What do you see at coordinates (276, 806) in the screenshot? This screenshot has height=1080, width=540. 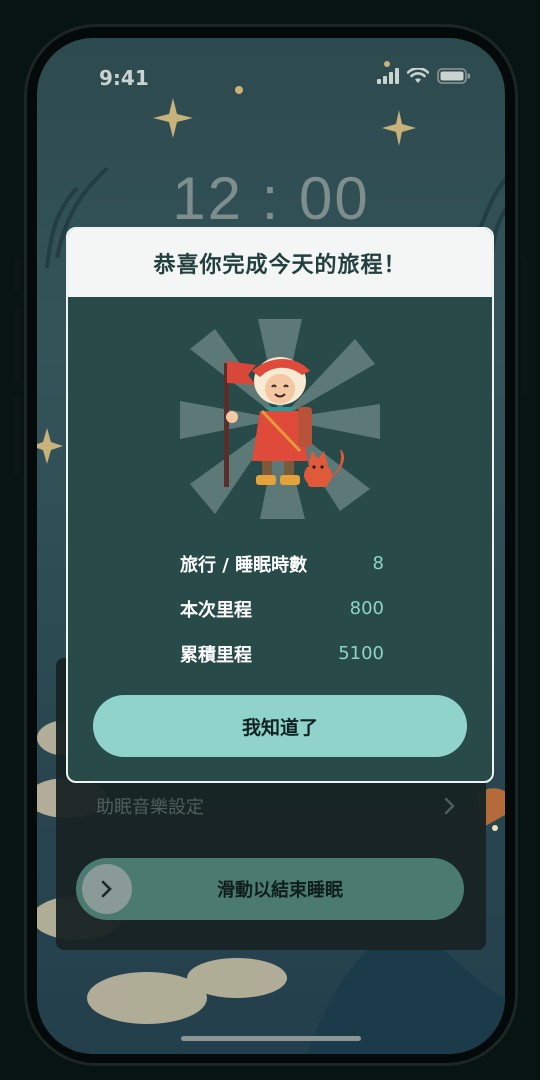 I see `music-settings-row: 助眠音樂設定` at bounding box center [276, 806].